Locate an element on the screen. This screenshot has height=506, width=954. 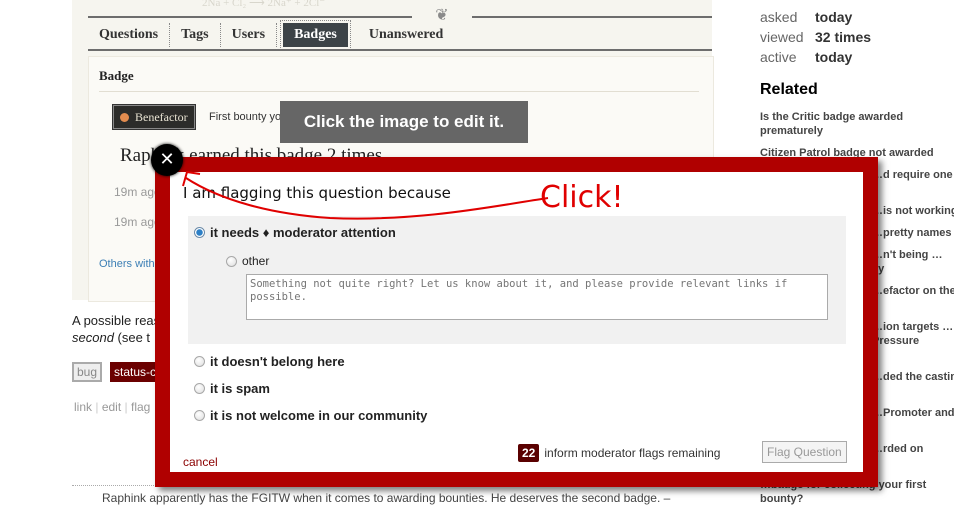
post-menu: link | edit | flag is located at coordinates (112, 407).